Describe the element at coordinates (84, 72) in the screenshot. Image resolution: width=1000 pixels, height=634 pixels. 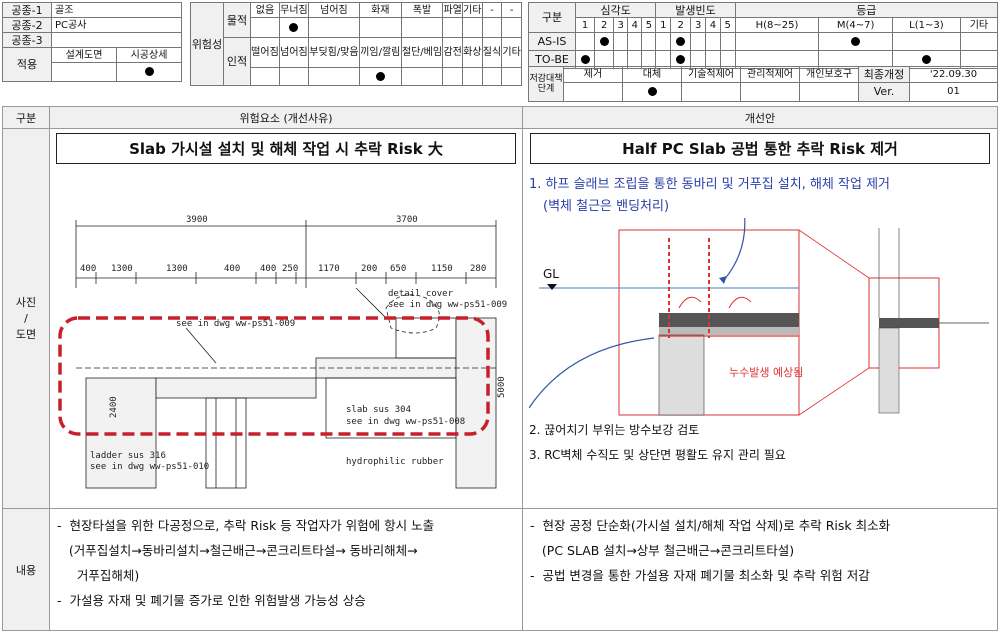
I see `apply-mark-design` at that location.